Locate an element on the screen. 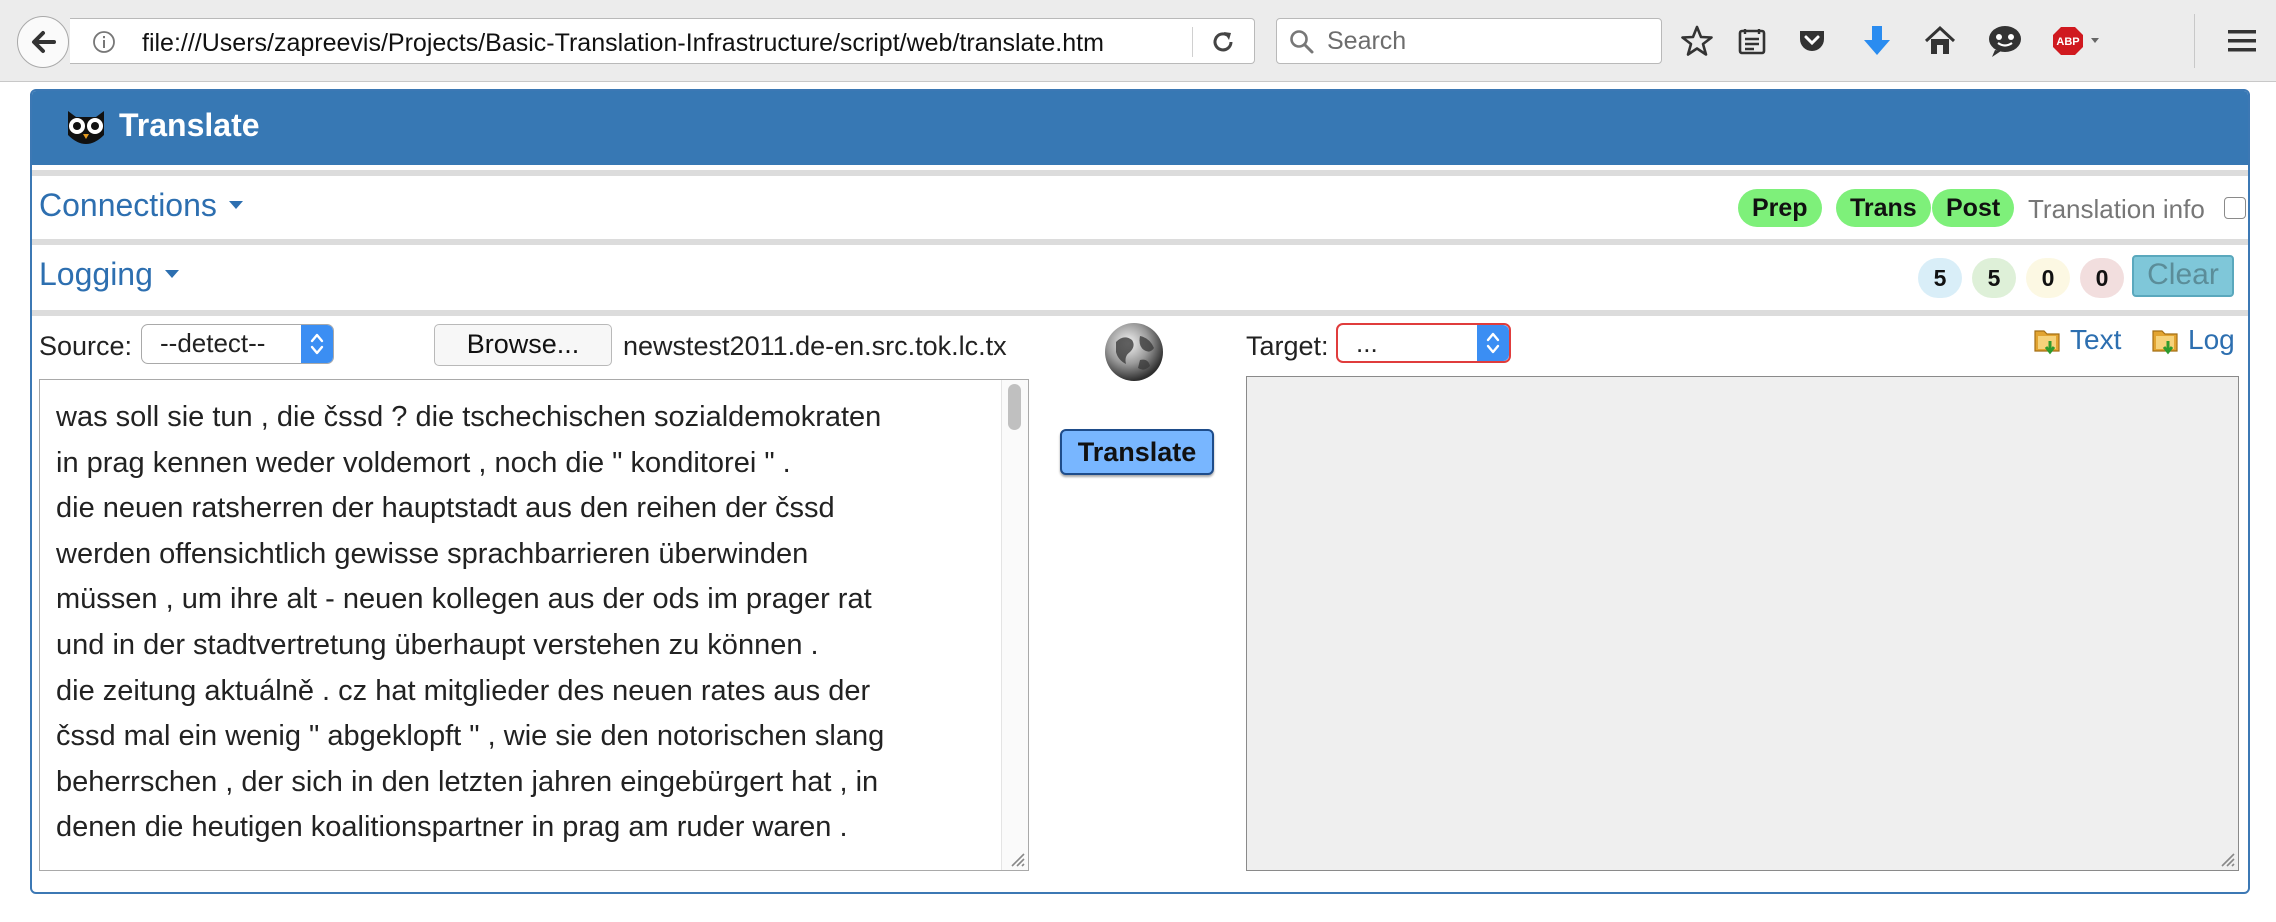  owl-logo-icon is located at coordinates (86, 127).